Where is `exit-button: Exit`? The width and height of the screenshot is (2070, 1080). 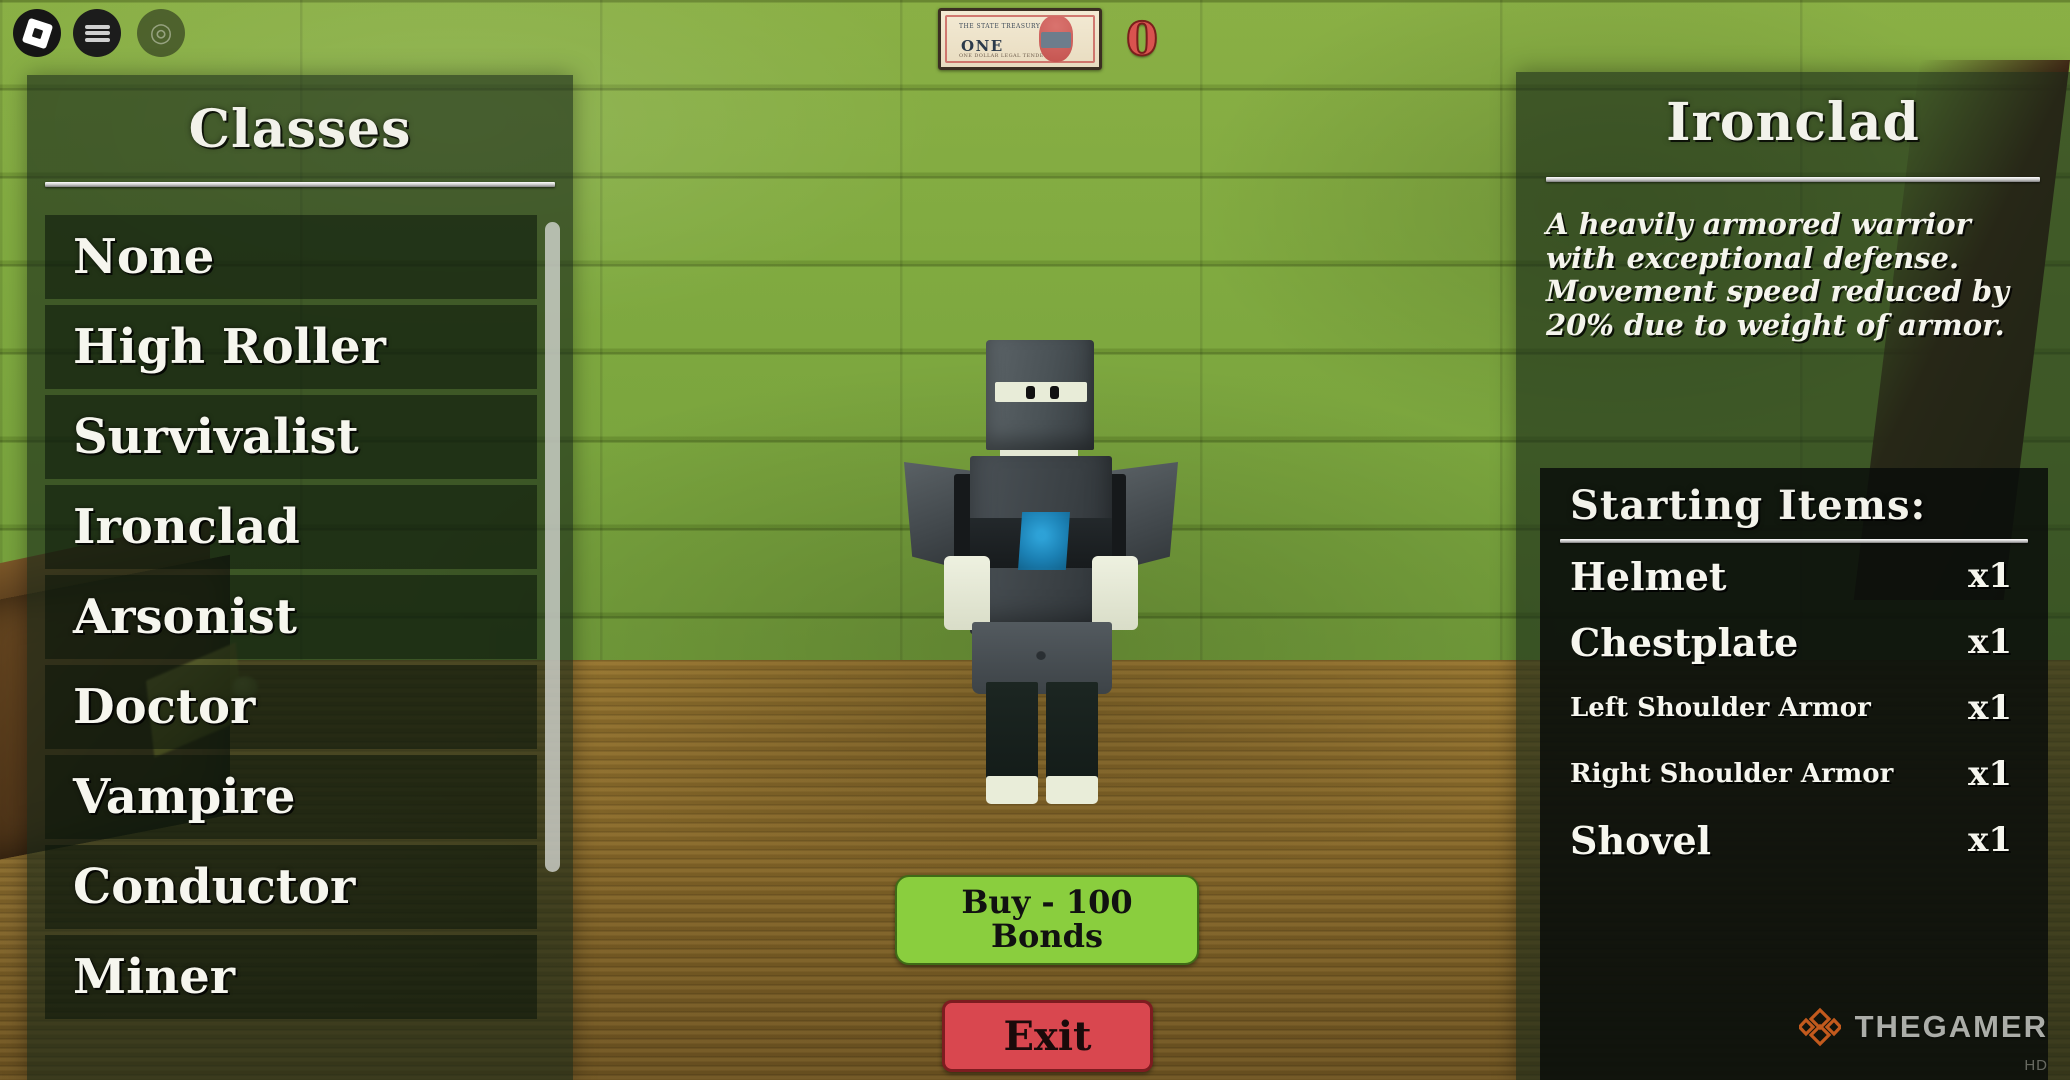
exit-button: Exit is located at coordinates (1047, 1036).